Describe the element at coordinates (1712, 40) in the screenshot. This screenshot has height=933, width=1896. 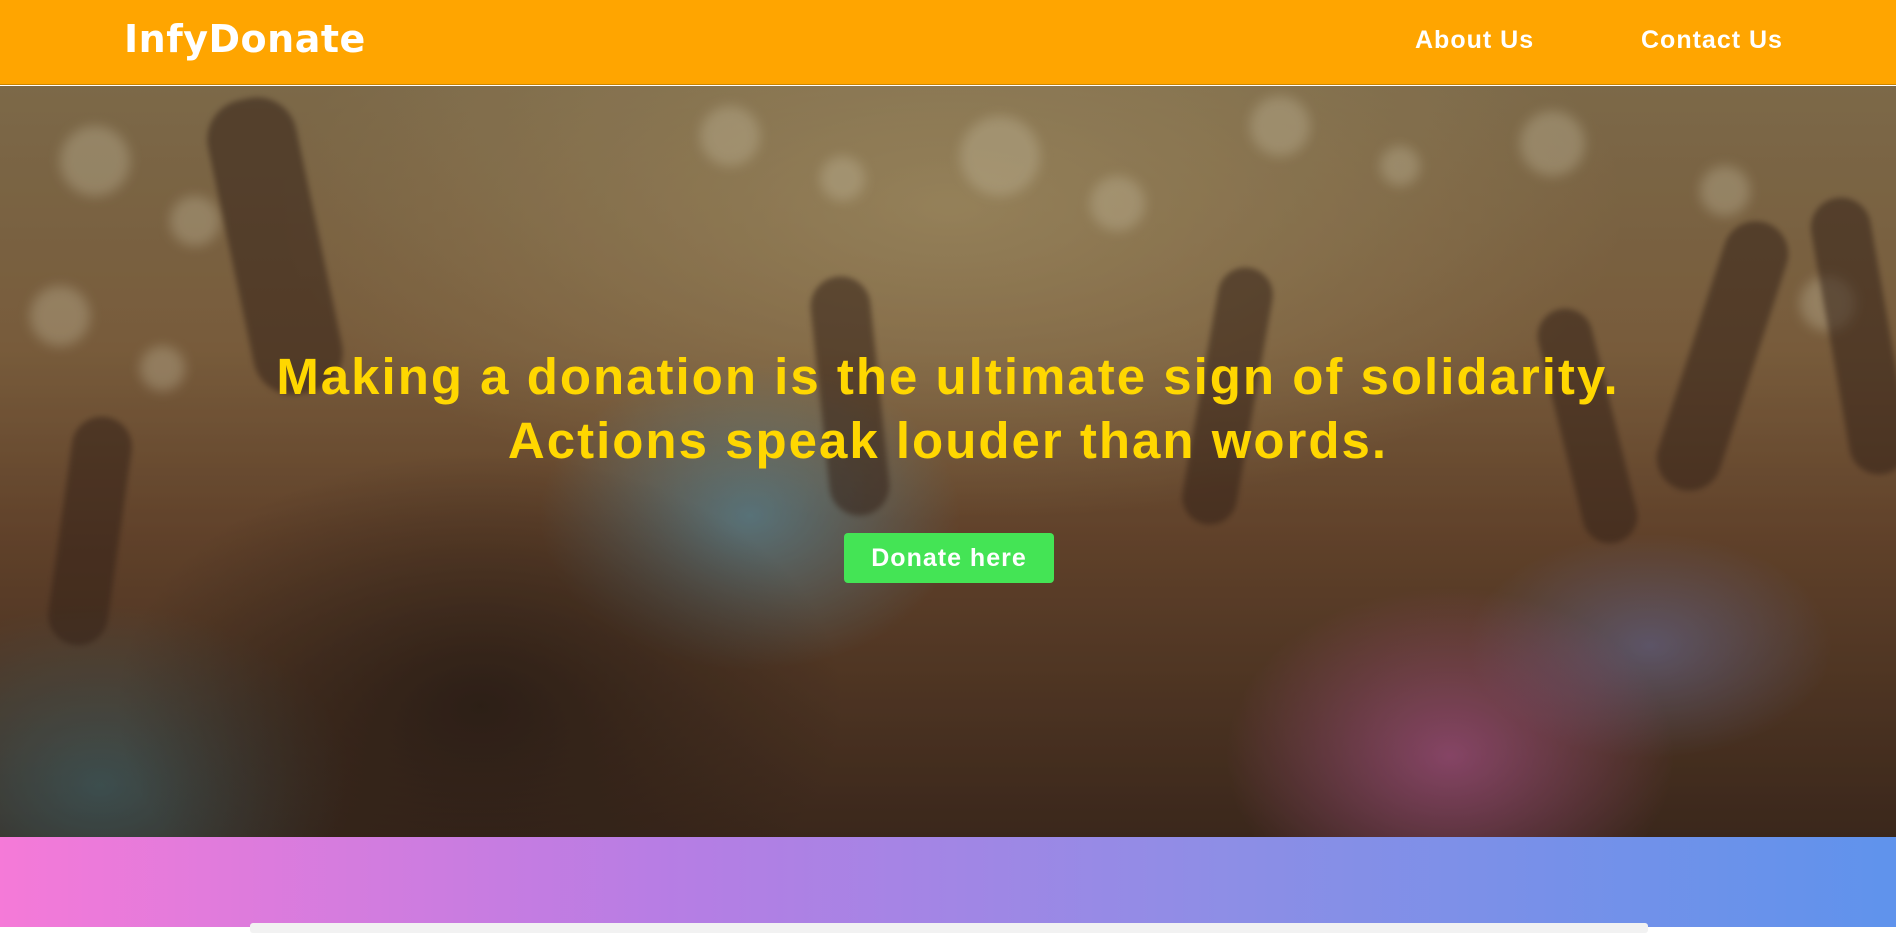
I see `nav-link-contact-us: Contact Us` at that location.